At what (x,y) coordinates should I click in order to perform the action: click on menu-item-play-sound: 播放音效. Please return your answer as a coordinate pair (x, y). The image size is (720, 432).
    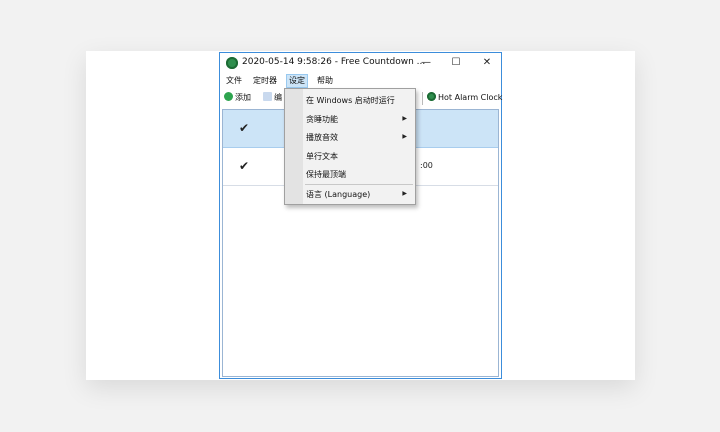
    Looking at the image, I should click on (322, 137).